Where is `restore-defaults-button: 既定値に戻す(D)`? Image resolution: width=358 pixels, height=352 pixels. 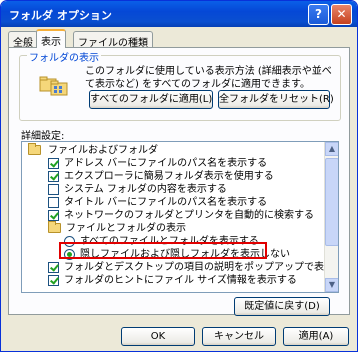
restore-defaults-button: 既定値に戻す(D) is located at coordinates (282, 306).